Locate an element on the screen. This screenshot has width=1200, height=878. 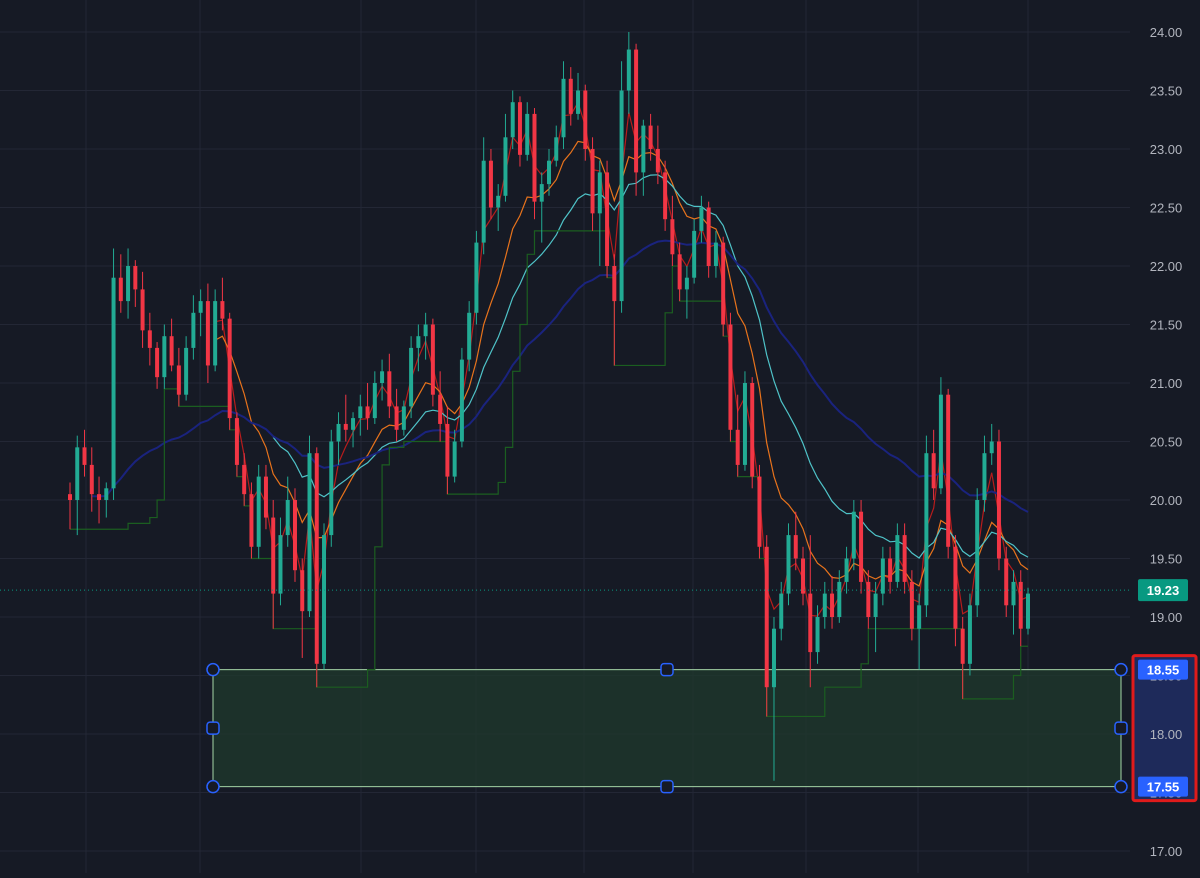
price-tick-label: 21.50 is located at coordinates (1166, 325).